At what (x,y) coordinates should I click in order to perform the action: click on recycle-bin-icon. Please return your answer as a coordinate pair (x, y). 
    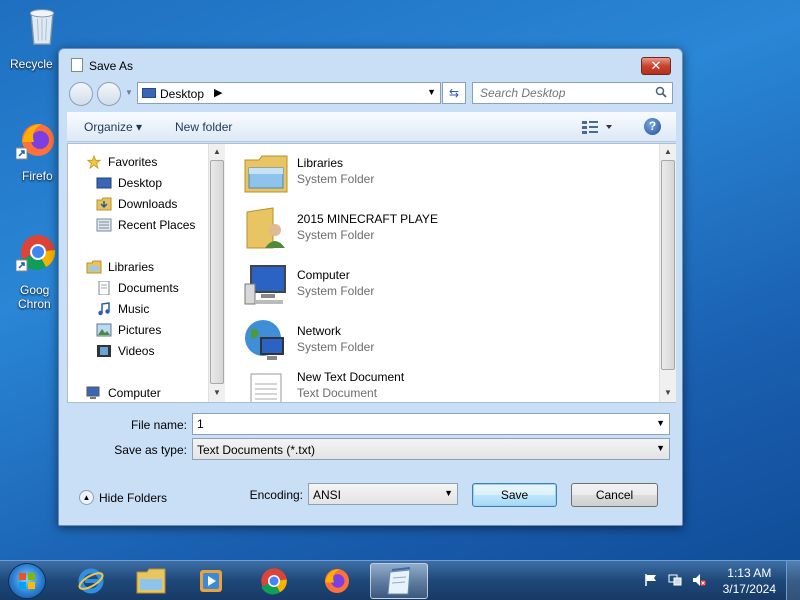
    Looking at the image, I should click on (42, 27).